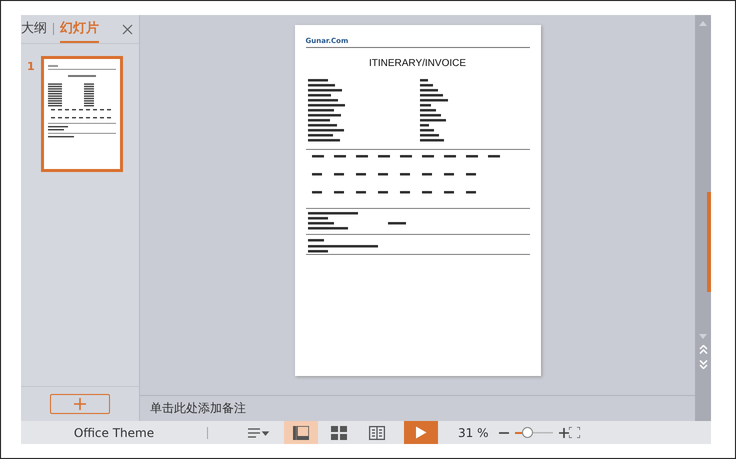 The width and height of the screenshot is (736, 459). What do you see at coordinates (709, 242) in the screenshot?
I see `scrollbar-thumb` at bounding box center [709, 242].